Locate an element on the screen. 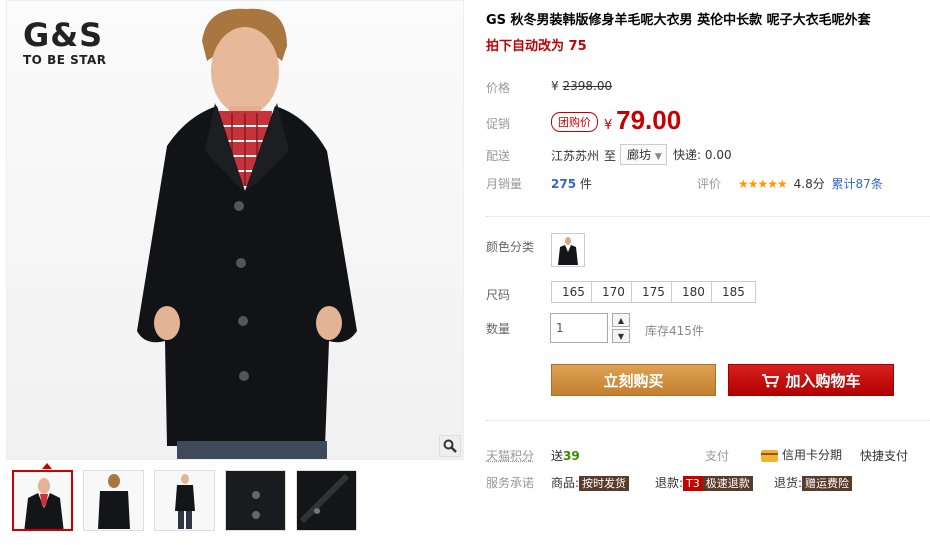 Image resolution: width=930 pixels, height=545 pixels. points-amount: 39 is located at coordinates (571, 456).